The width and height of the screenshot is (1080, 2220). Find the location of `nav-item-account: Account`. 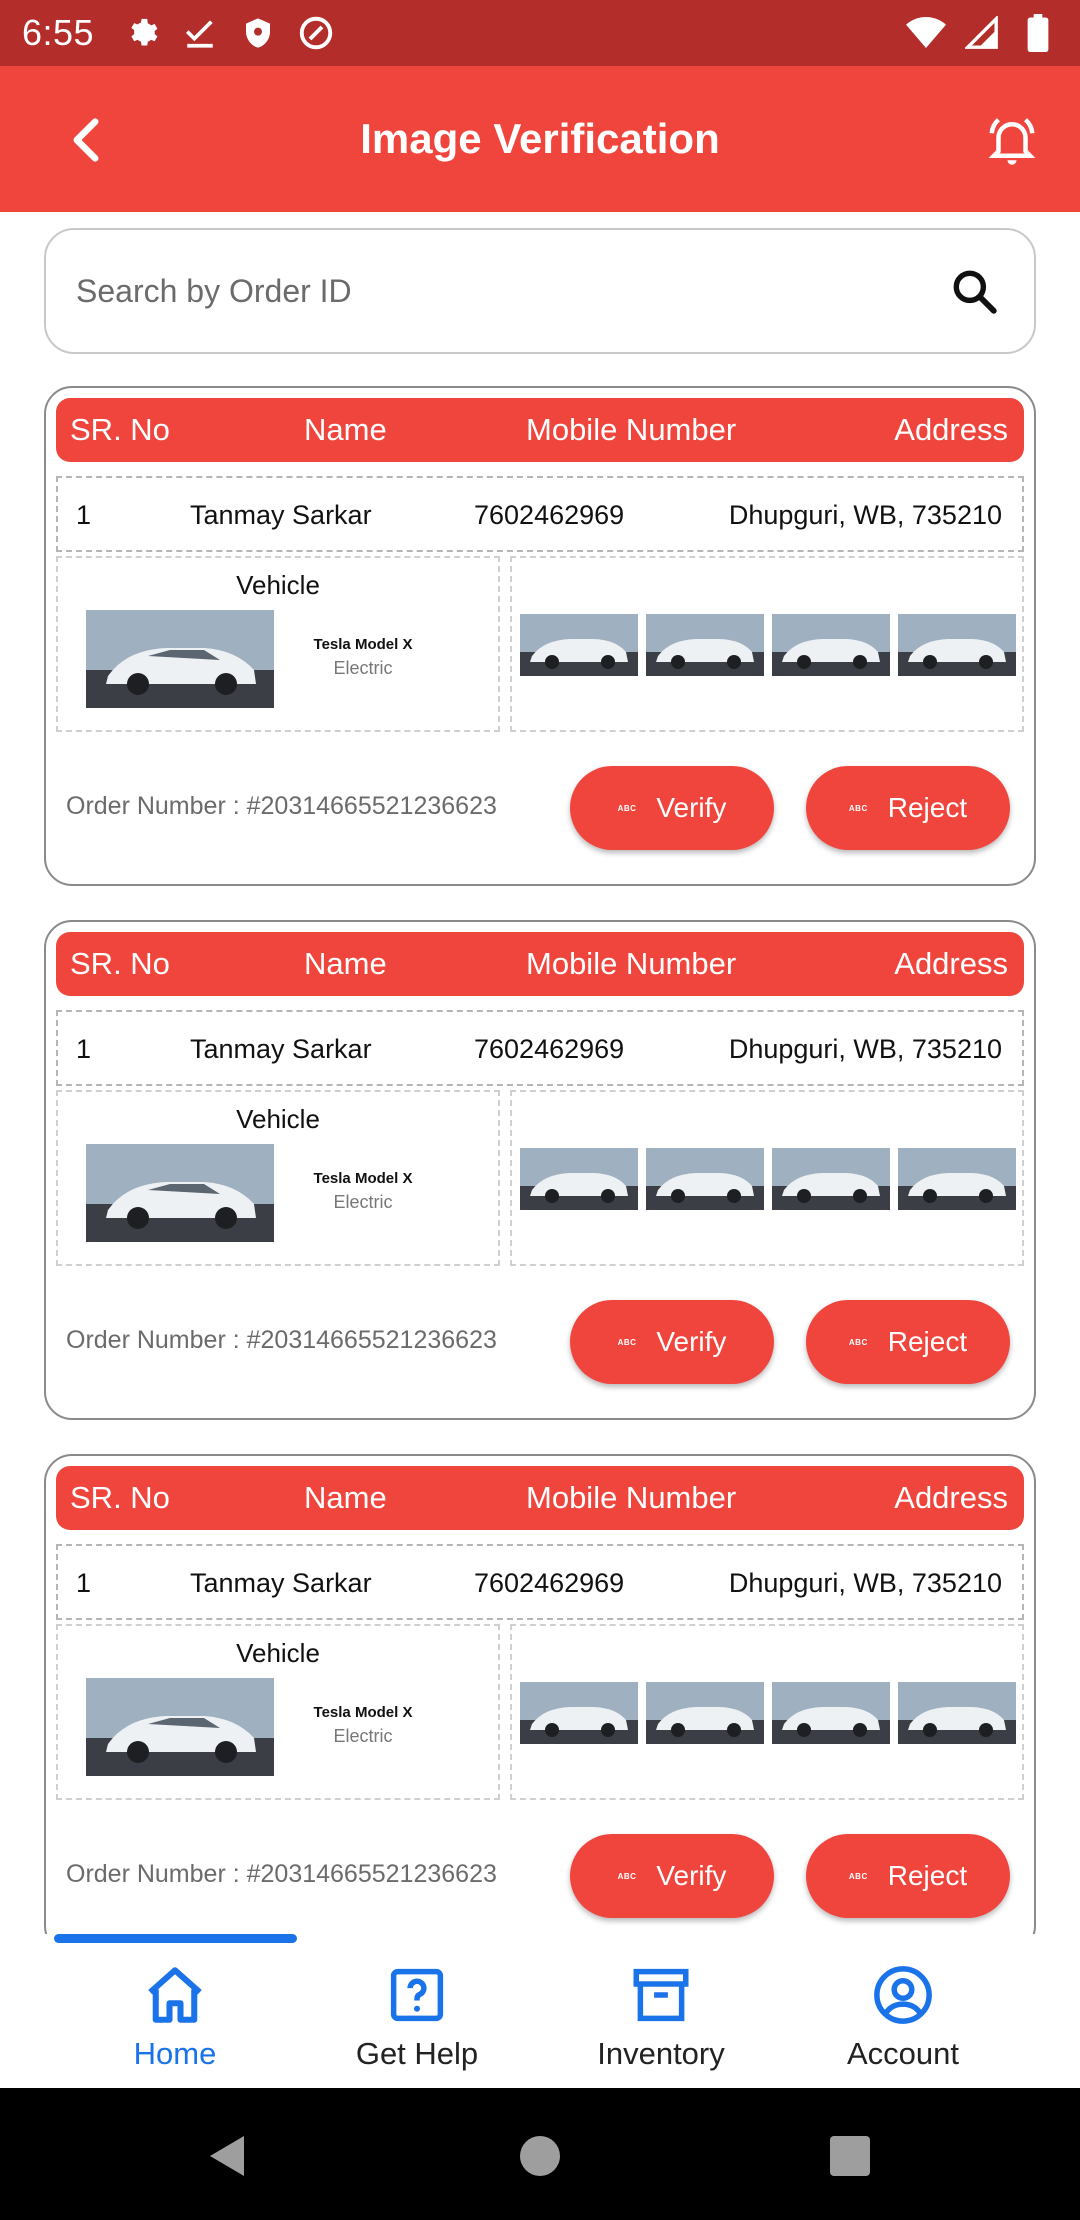

nav-item-account: Account is located at coordinates (903, 2017).